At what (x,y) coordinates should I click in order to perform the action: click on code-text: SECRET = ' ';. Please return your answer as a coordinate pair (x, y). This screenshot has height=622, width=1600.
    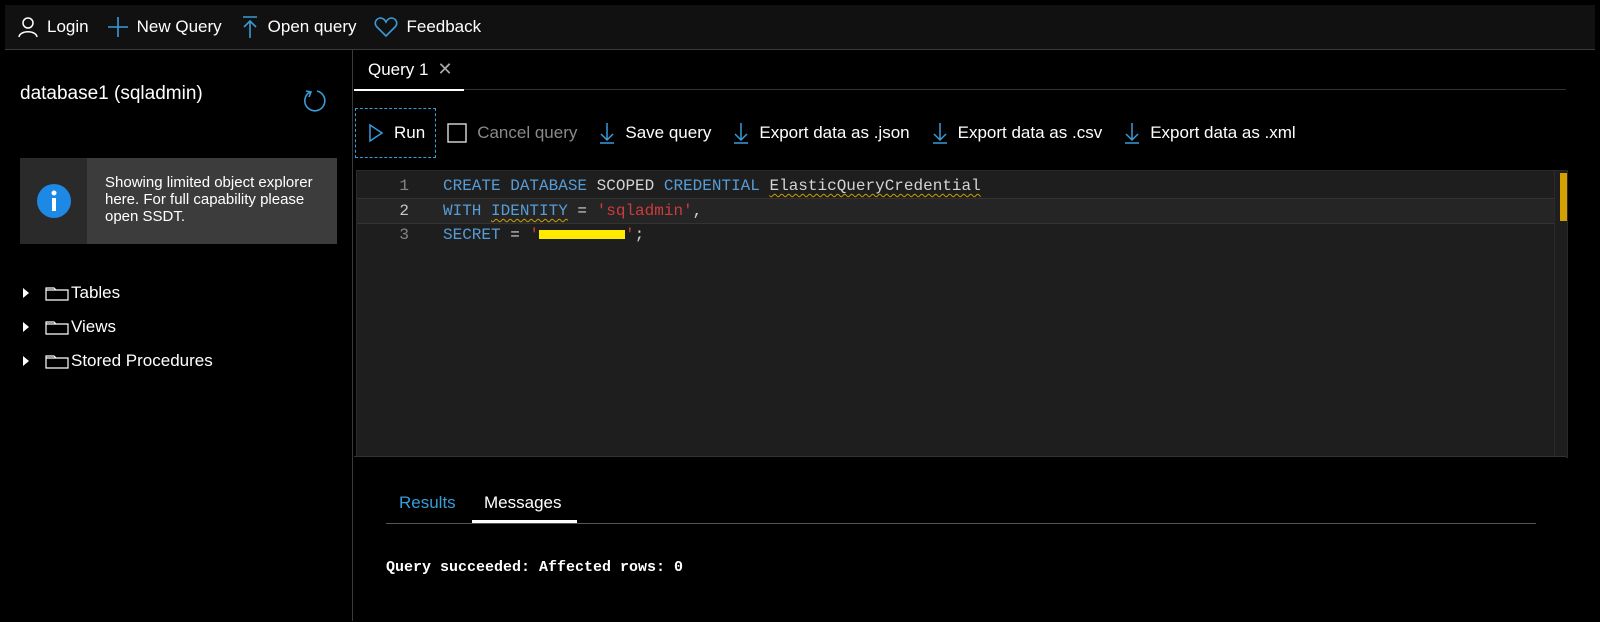
    Looking at the image, I should click on (543, 235).